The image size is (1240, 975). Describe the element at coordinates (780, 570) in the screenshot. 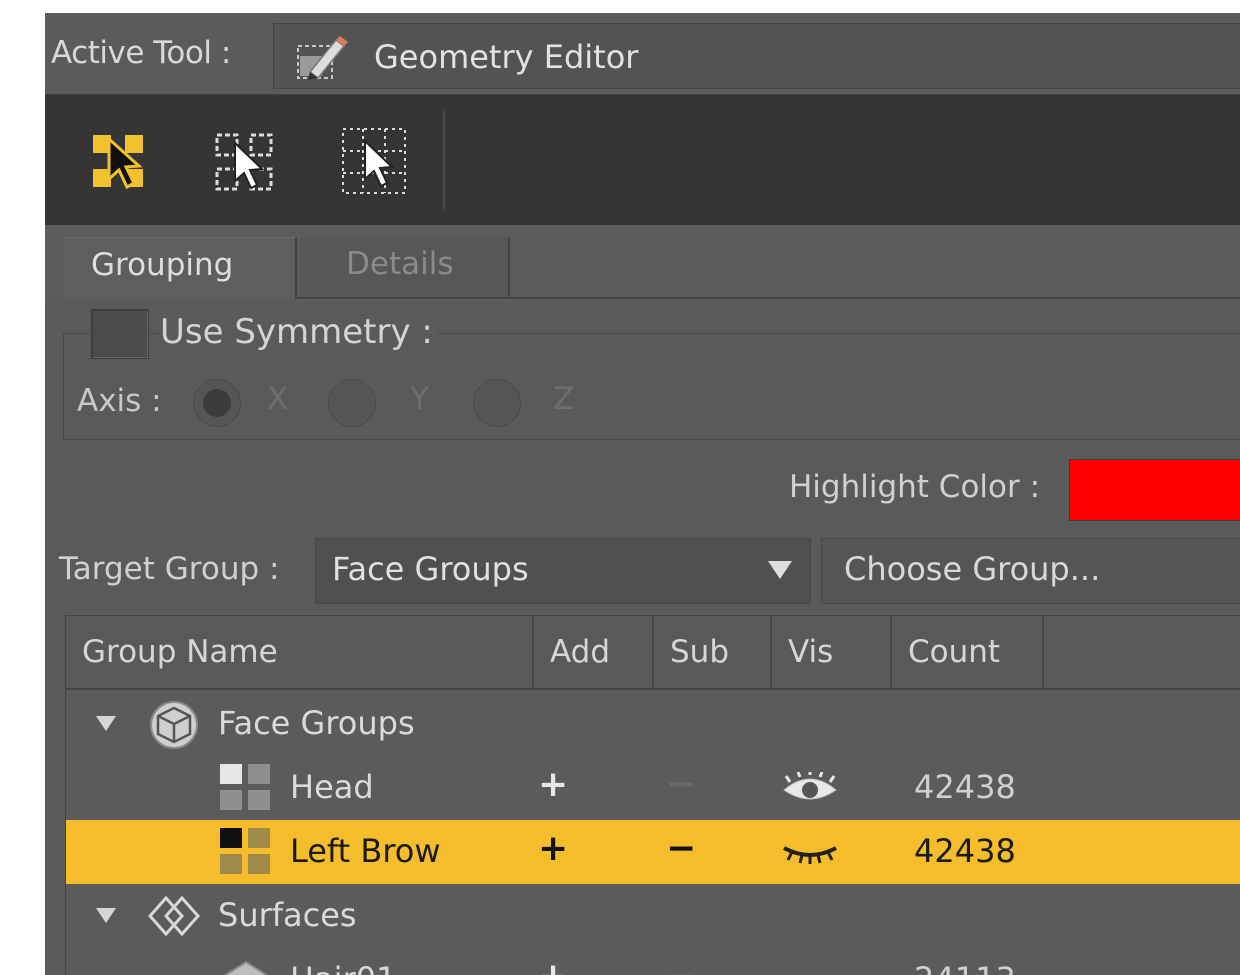

I see `chevron-down-icon` at that location.